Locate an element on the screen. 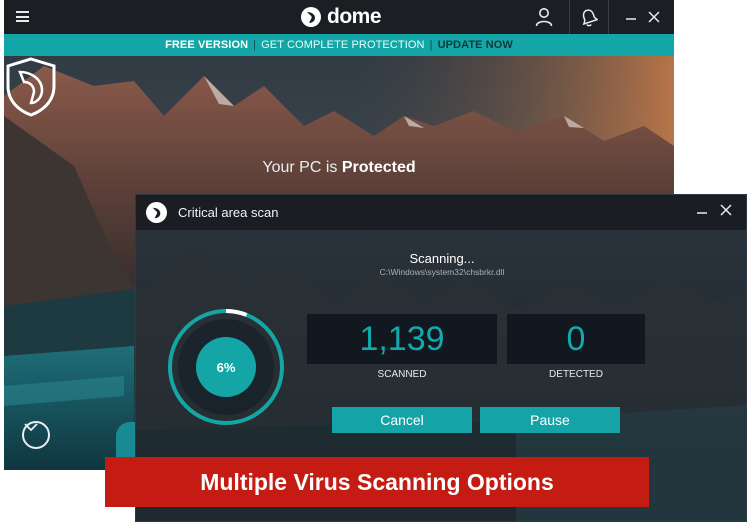 Image resolution: width=750 pixels, height=522 pixels. brand-logo: dome is located at coordinates (341, 17).